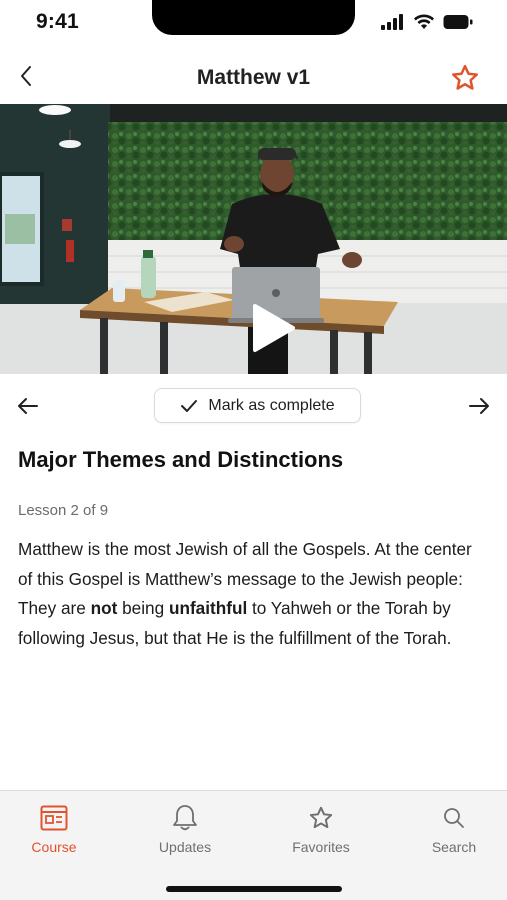 The height and width of the screenshot is (900, 507). I want to click on lesson-text-bold: not, so click(104, 608).